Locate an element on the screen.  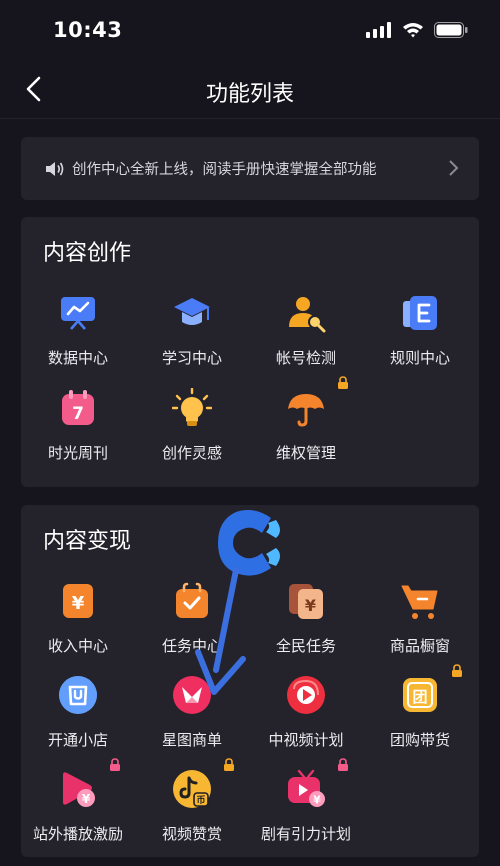
feature-learning-center: 学习中心 is located at coordinates (192, 338).